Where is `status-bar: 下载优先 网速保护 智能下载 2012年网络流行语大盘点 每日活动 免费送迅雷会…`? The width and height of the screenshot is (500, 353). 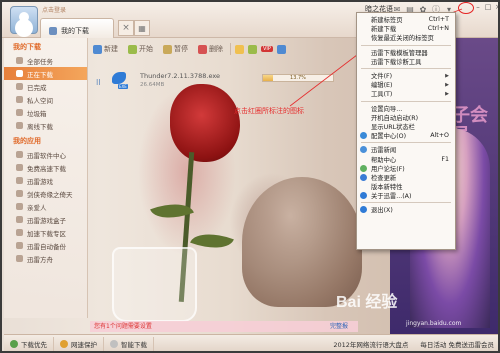 status-bar: 下载优先 网速保护 智能下载 2012年网络流行语大盘点 每日活动 免费送迅雷会… is located at coordinates (251, 342).